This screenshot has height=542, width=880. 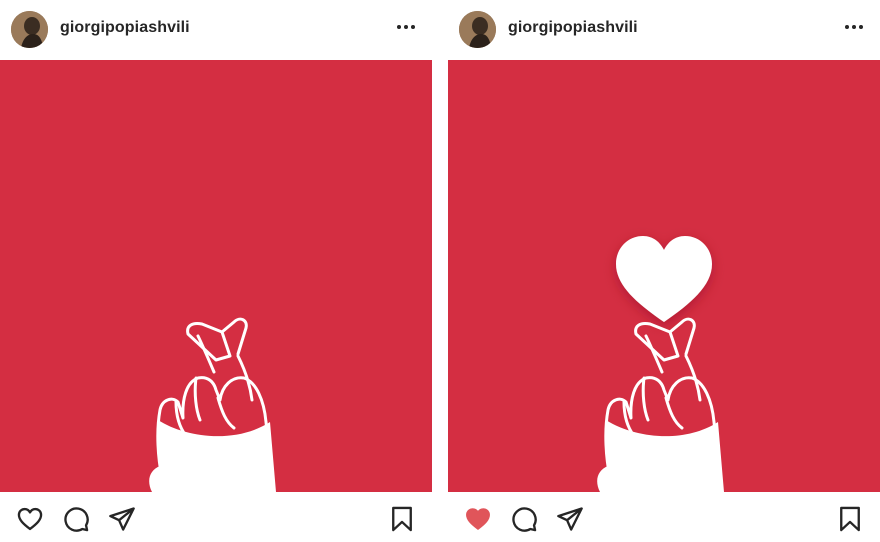 What do you see at coordinates (660, 364) in the screenshot?
I see `finger-heart-illustration-with-heart` at bounding box center [660, 364].